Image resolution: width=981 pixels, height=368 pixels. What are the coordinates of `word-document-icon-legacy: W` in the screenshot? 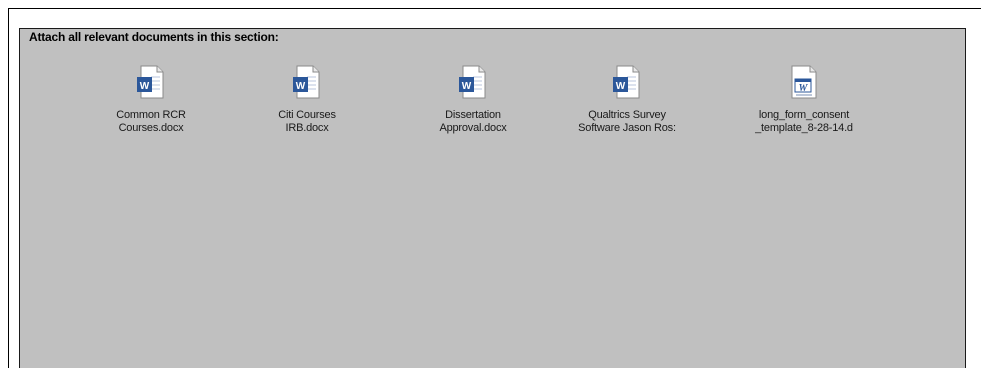 It's located at (804, 82).